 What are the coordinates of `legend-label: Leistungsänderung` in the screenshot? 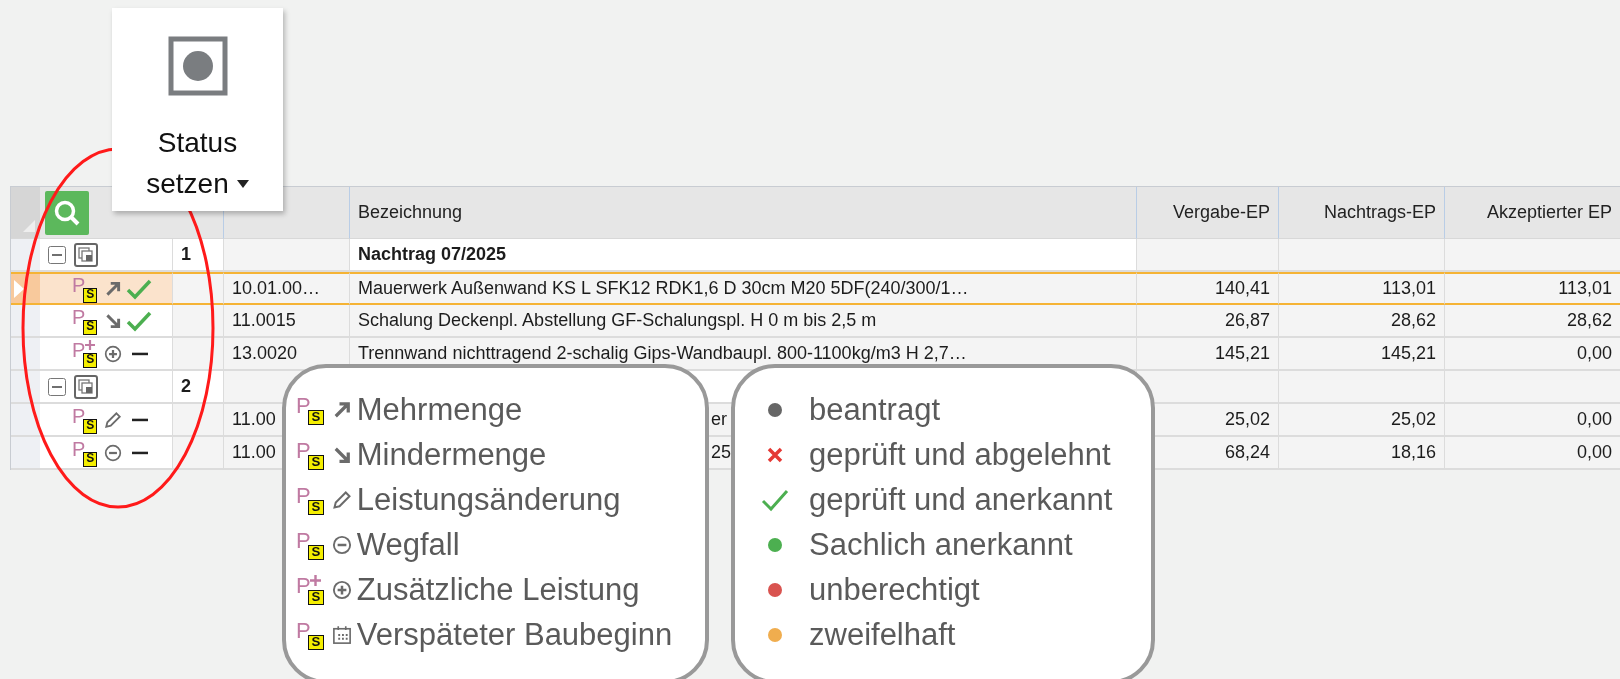 It's located at (488, 500).